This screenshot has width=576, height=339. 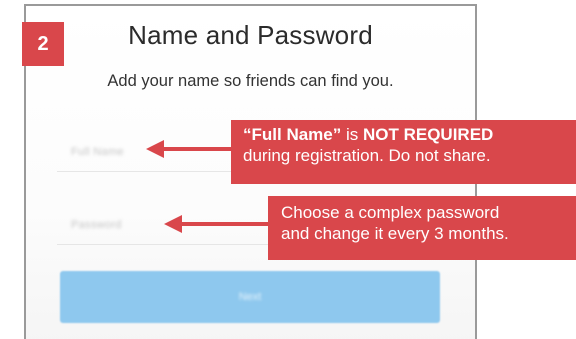 What do you see at coordinates (250, 35) in the screenshot?
I see `page-title: Name and Password` at bounding box center [250, 35].